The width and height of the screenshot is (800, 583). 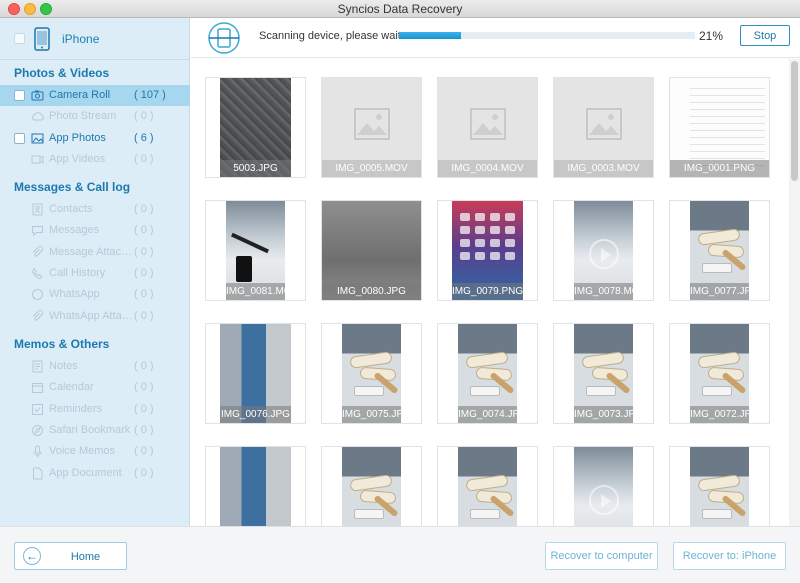 I want to click on file-name-caption: IMG_0081.MOV, so click(x=255, y=291).